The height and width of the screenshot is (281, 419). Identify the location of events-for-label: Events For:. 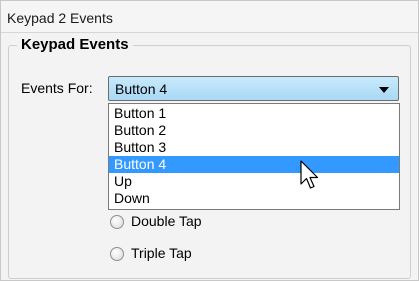
(57, 88).